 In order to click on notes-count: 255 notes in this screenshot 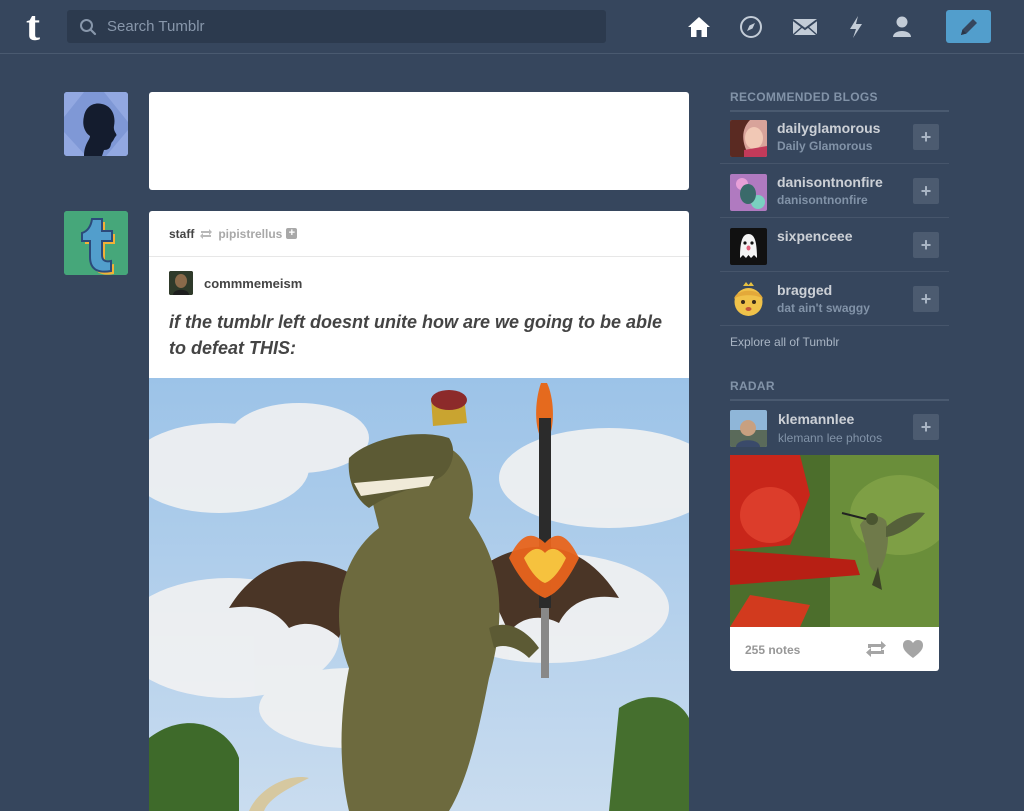, I will do `click(772, 650)`.